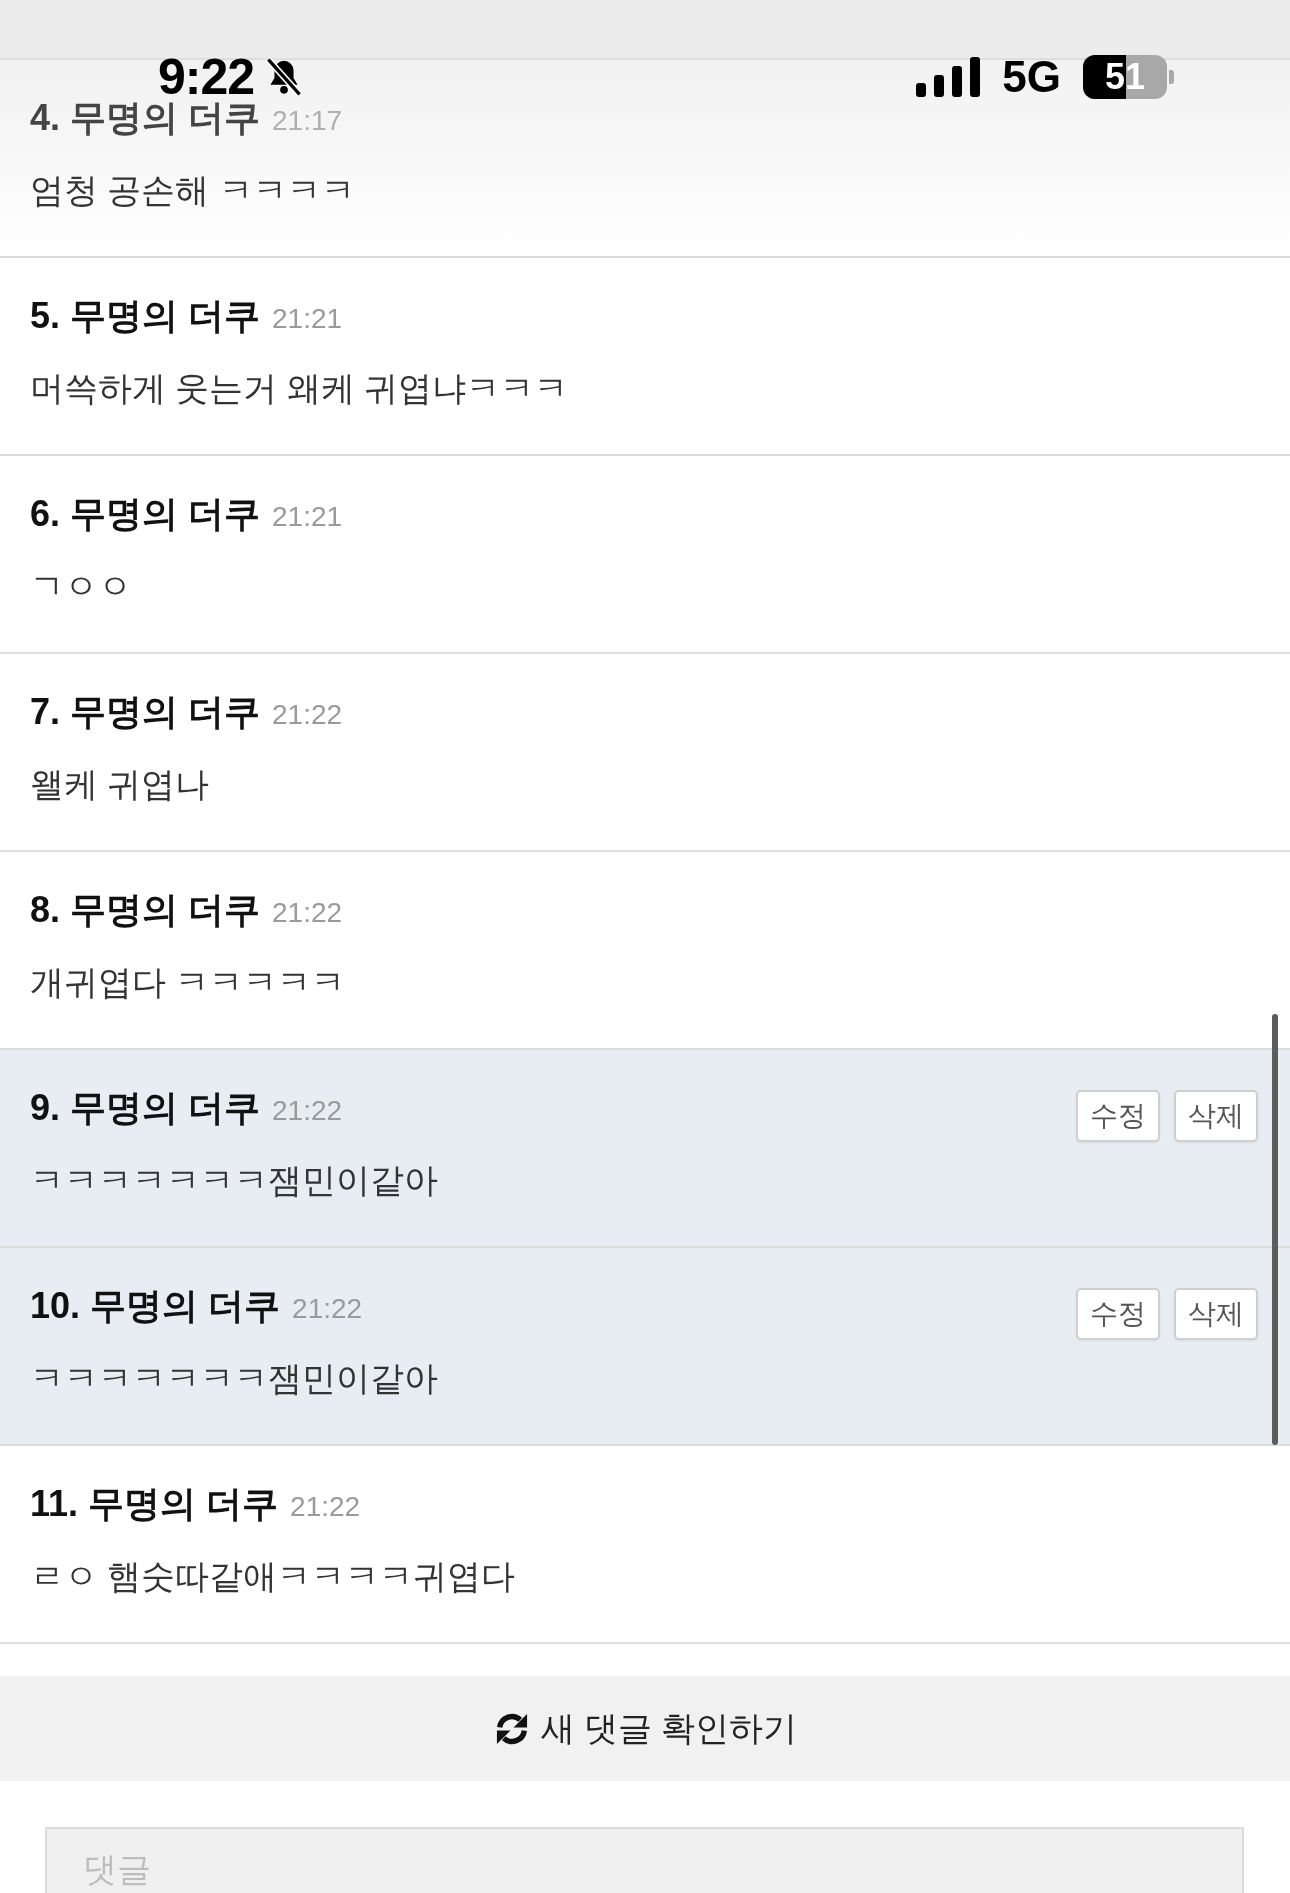 The height and width of the screenshot is (1893, 1290). Describe the element at coordinates (45, 910) in the screenshot. I see `comment-number: 8.` at that location.